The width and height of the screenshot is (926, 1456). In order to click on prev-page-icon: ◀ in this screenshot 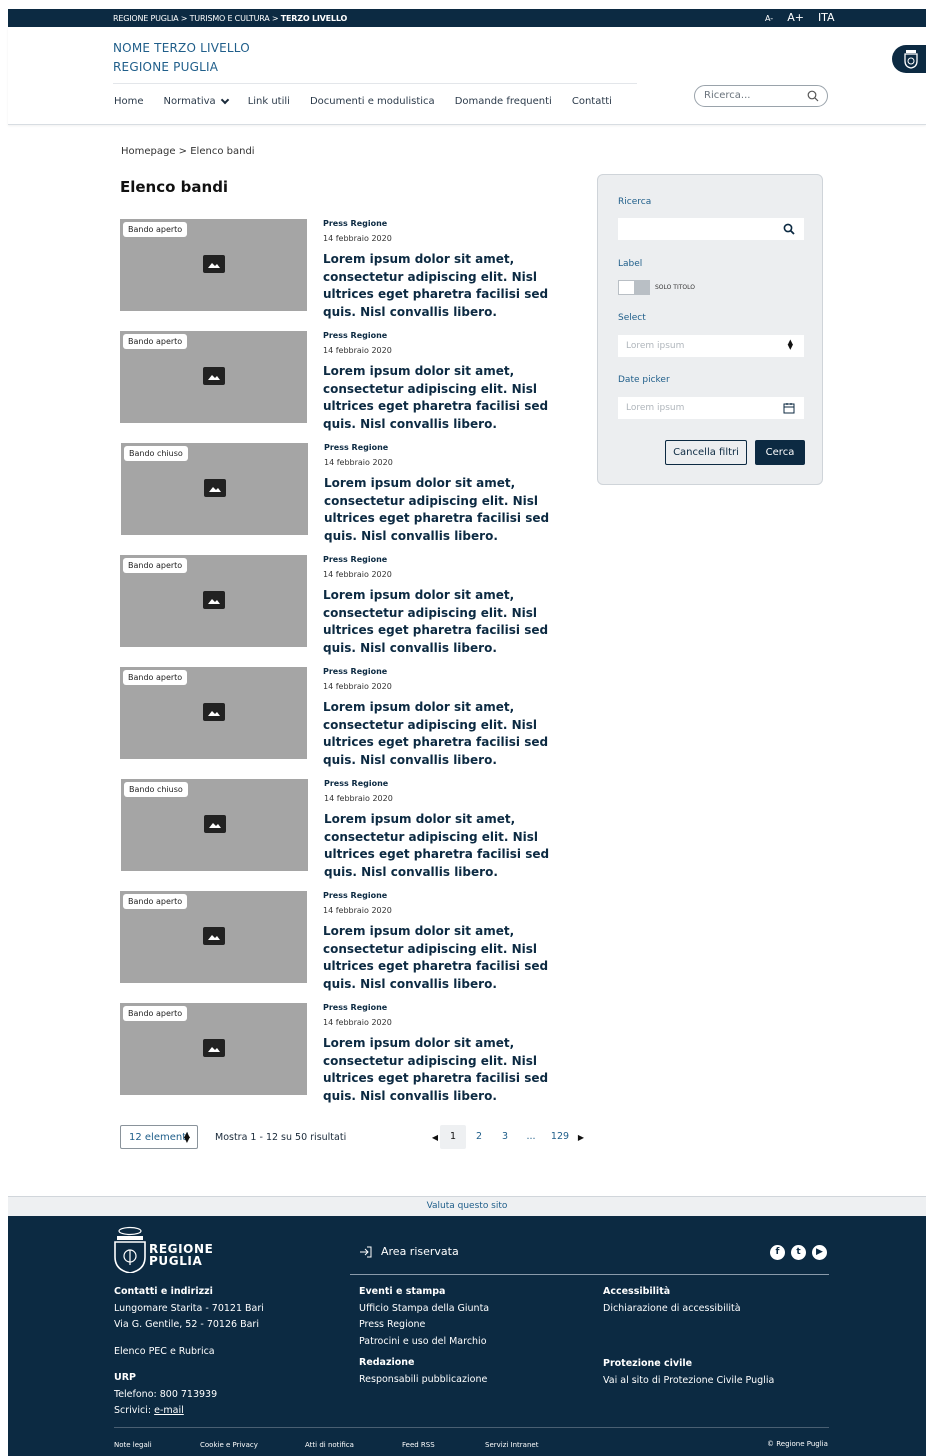, I will do `click(435, 1137)`.